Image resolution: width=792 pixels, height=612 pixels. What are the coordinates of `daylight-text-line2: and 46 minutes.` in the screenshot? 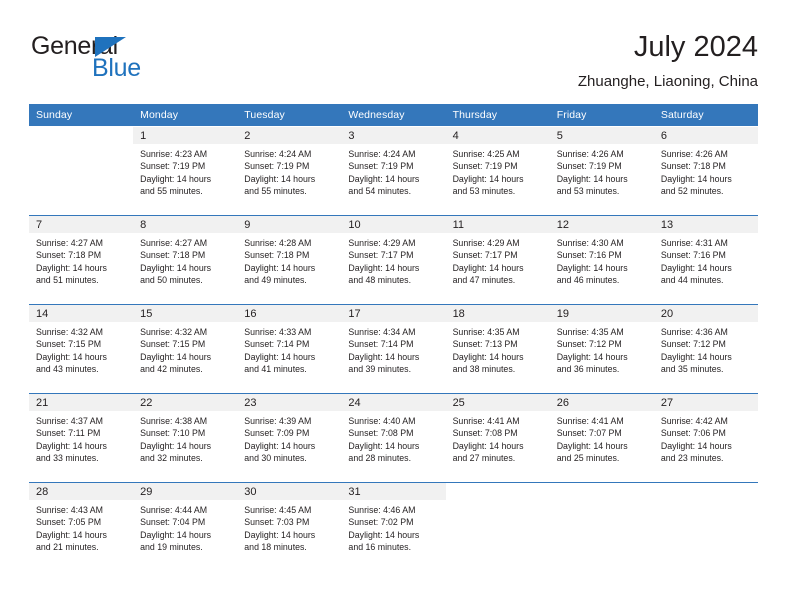 It's located at (588, 280).